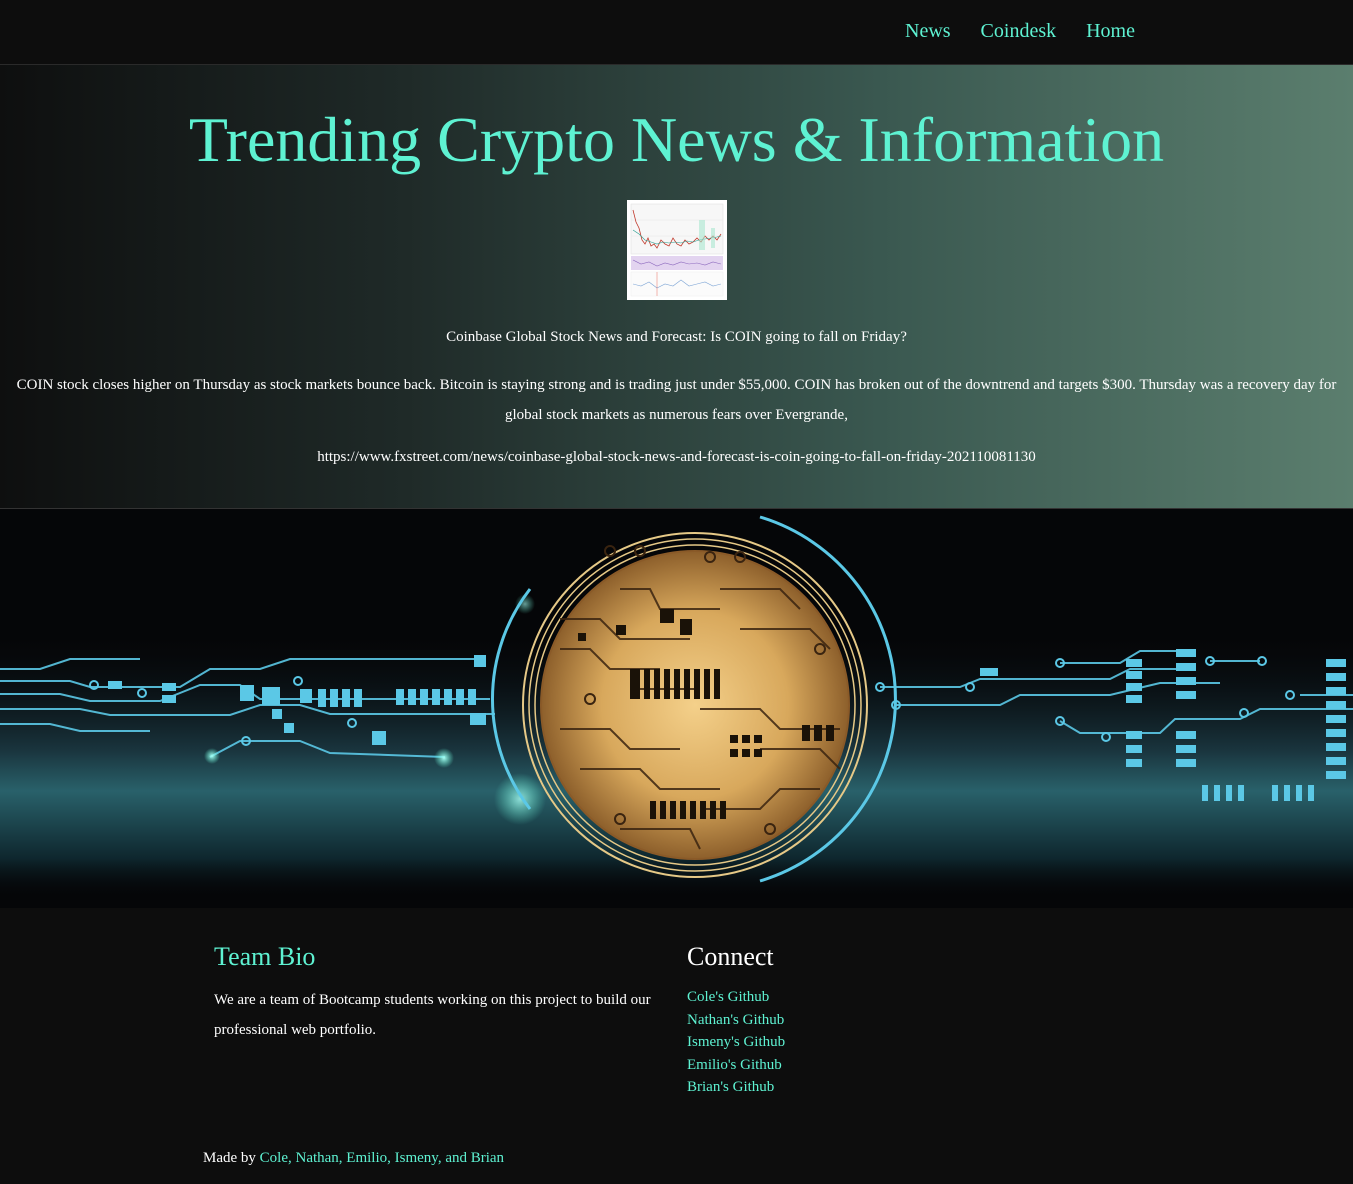  I want to click on stock-chart-thumbnail-image, so click(677, 250).